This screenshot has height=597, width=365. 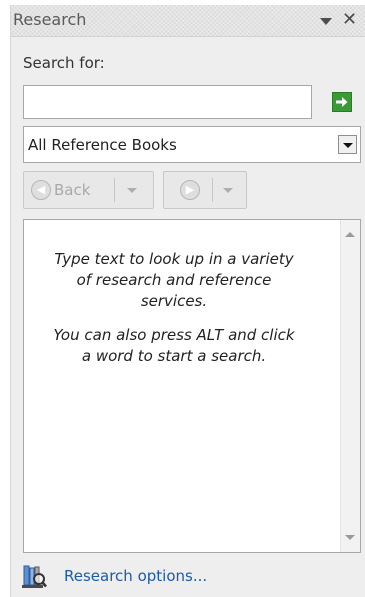 What do you see at coordinates (72, 190) in the screenshot?
I see `back-button-label: Back` at bounding box center [72, 190].